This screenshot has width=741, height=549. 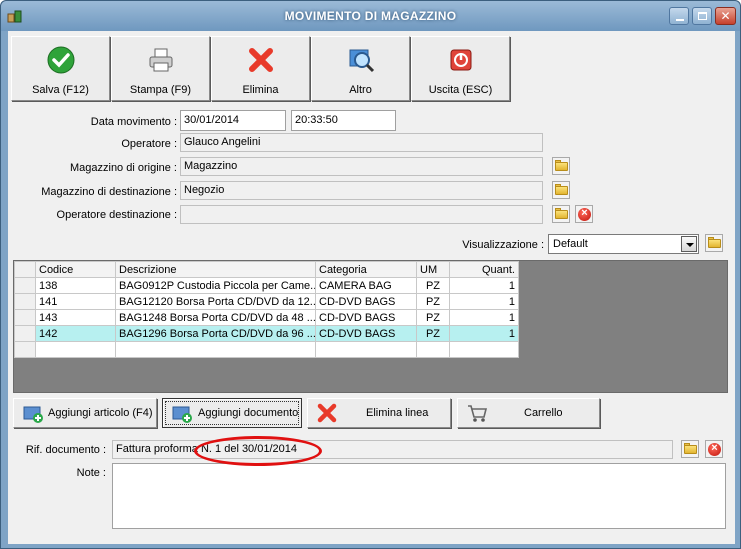 What do you see at coordinates (561, 166) in the screenshot?
I see `magazzino-origine-browse-button` at bounding box center [561, 166].